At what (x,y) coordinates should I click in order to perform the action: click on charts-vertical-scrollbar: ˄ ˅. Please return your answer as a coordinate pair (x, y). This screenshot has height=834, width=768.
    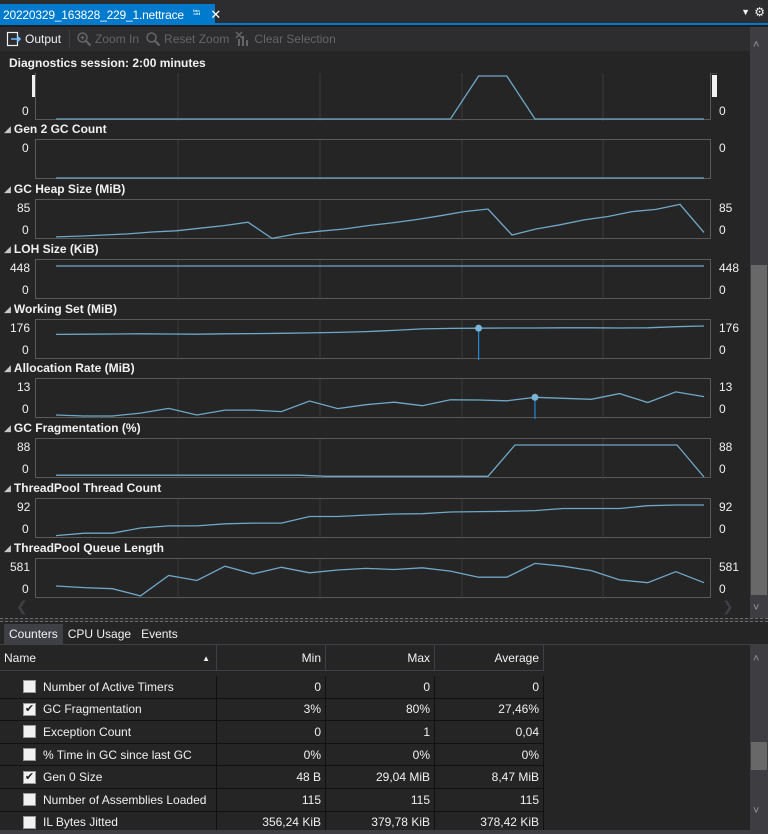
    Looking at the image, I should click on (759, 323).